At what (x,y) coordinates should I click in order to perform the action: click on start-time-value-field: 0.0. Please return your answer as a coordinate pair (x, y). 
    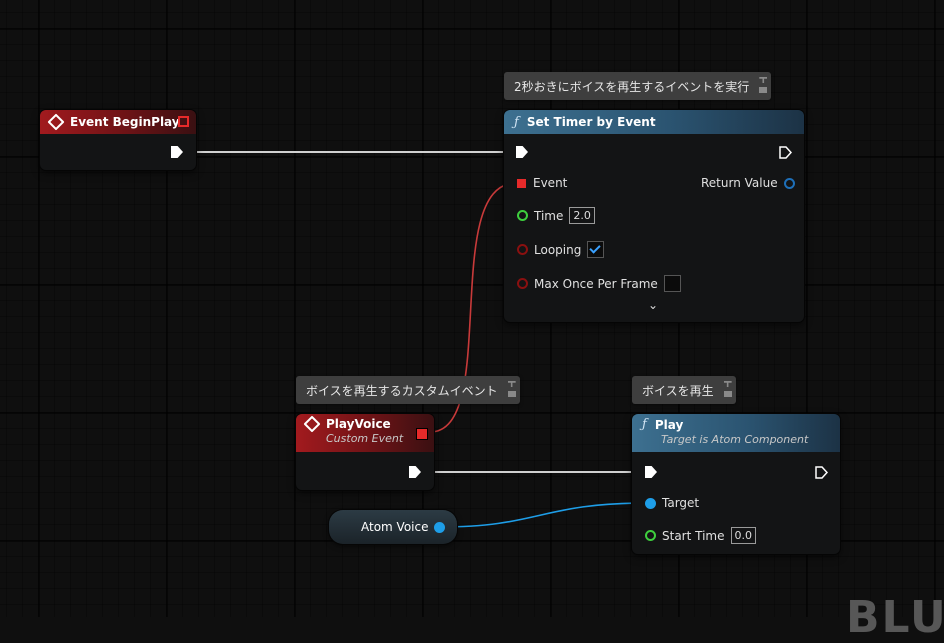
    Looking at the image, I should click on (743, 535).